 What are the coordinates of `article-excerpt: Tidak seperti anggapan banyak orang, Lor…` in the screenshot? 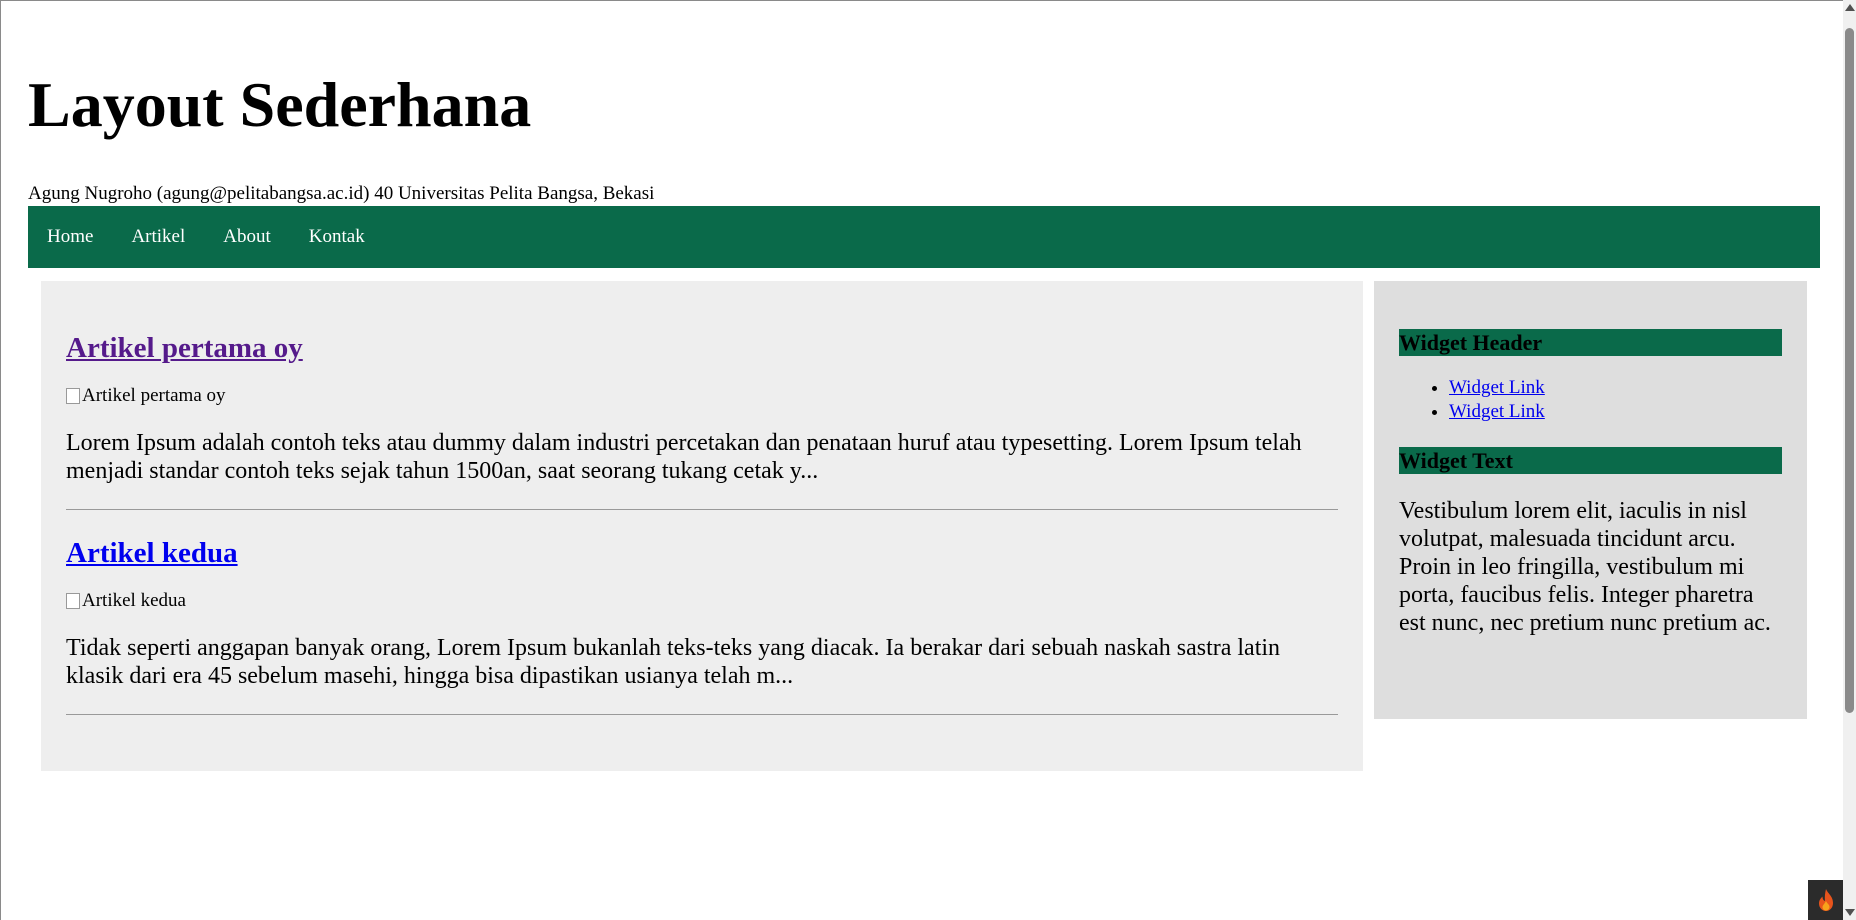 It's located at (673, 662).